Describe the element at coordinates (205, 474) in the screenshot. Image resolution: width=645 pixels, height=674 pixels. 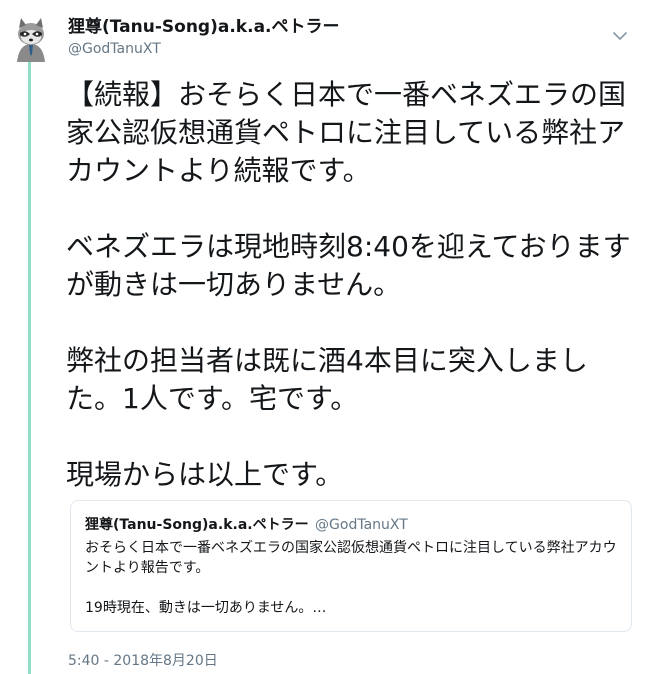
I see `tweet-paragraph: 現場からは以上です。` at that location.